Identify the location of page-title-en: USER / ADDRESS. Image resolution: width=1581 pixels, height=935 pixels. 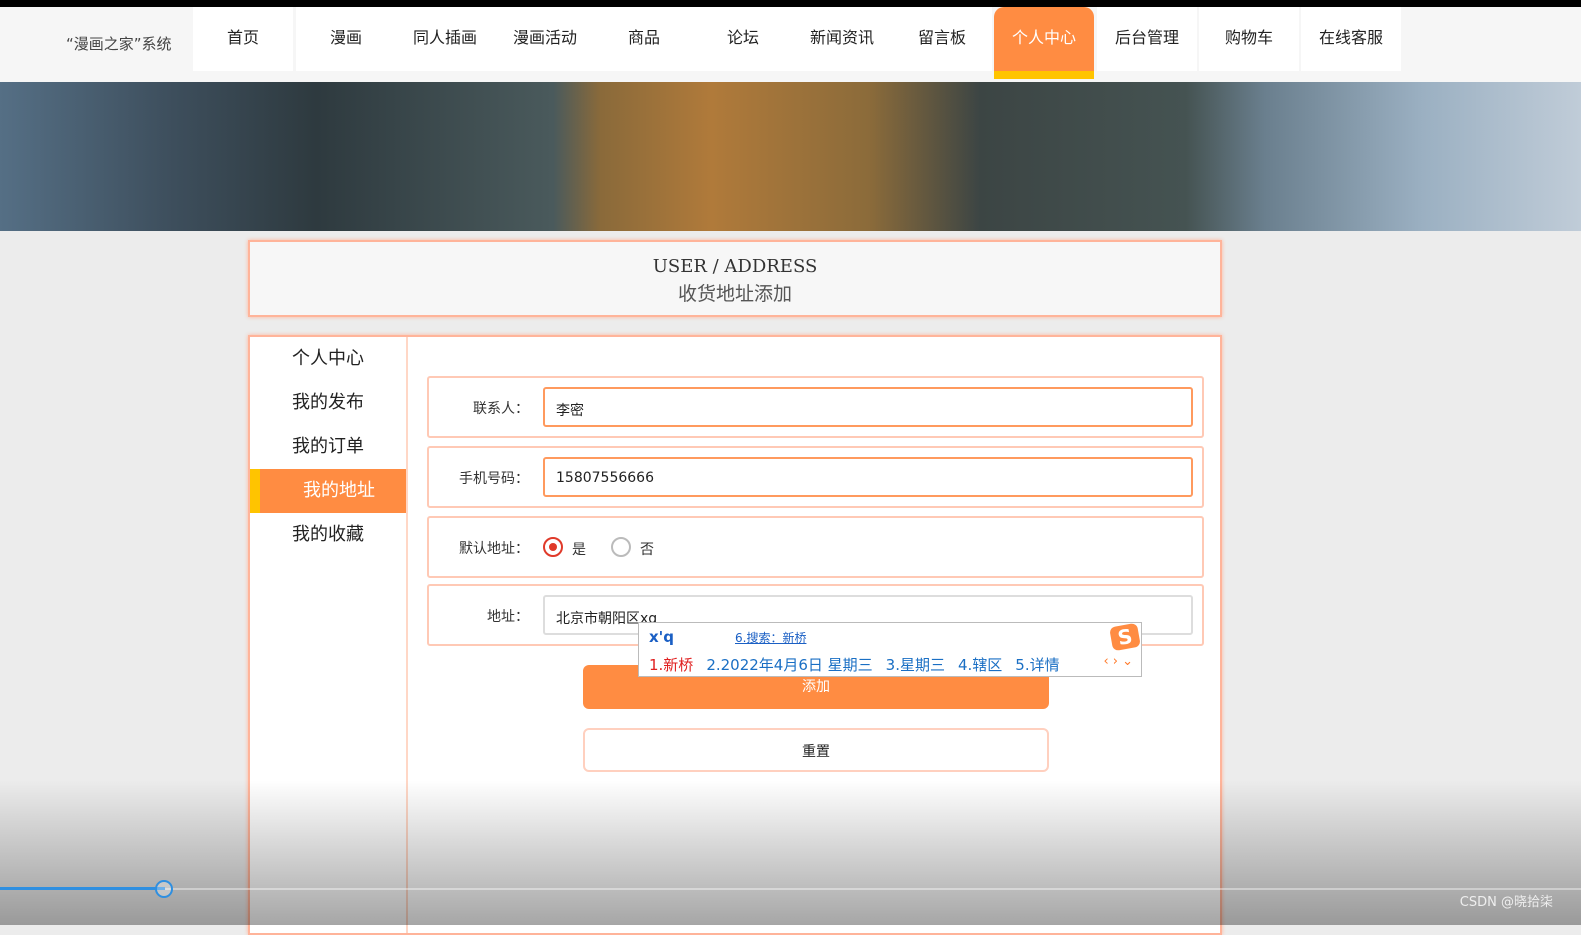
(735, 266).